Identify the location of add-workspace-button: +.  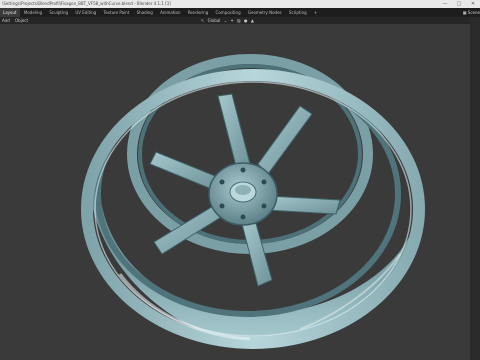
(315, 12).